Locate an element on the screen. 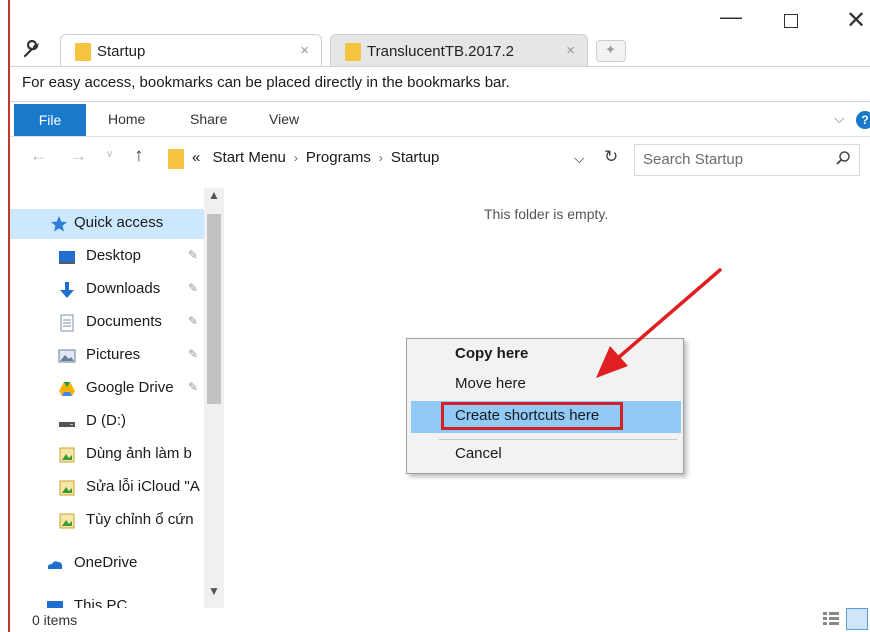 The image size is (870, 632). nav-label: Pictures is located at coordinates (113, 354).